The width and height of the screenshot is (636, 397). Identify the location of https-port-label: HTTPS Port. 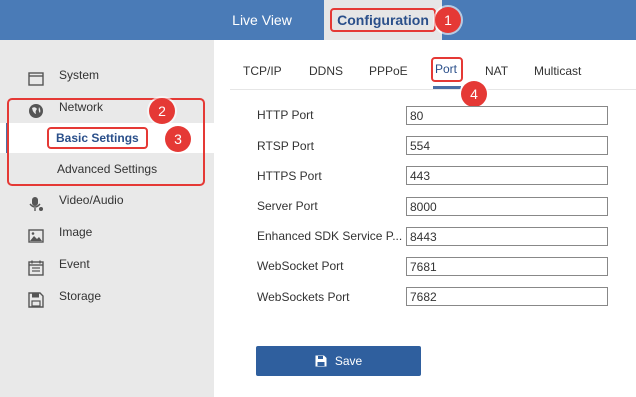
(289, 176).